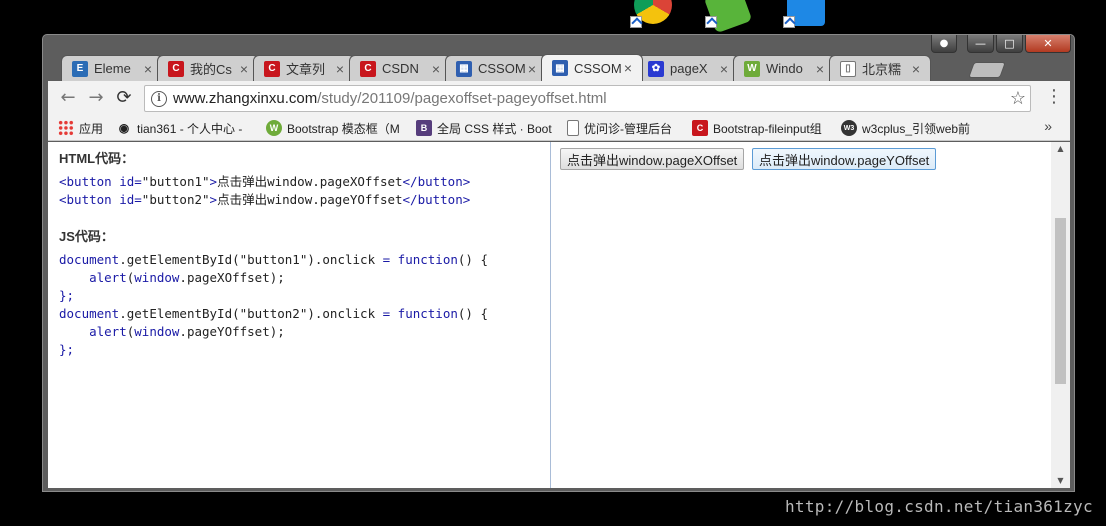 The height and width of the screenshot is (526, 1106). I want to click on forward-button: →, so click(96, 98).